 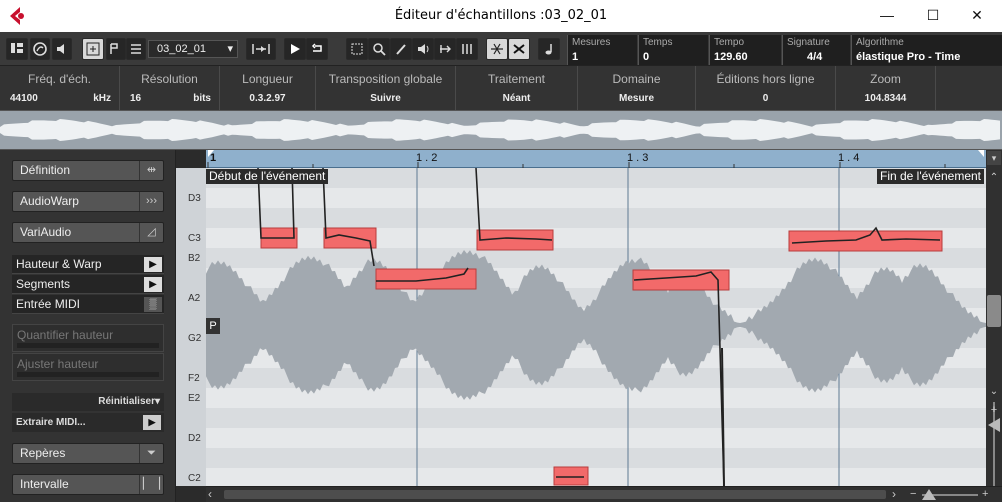 I want to click on info-label: Zoom, so click(x=885, y=79).